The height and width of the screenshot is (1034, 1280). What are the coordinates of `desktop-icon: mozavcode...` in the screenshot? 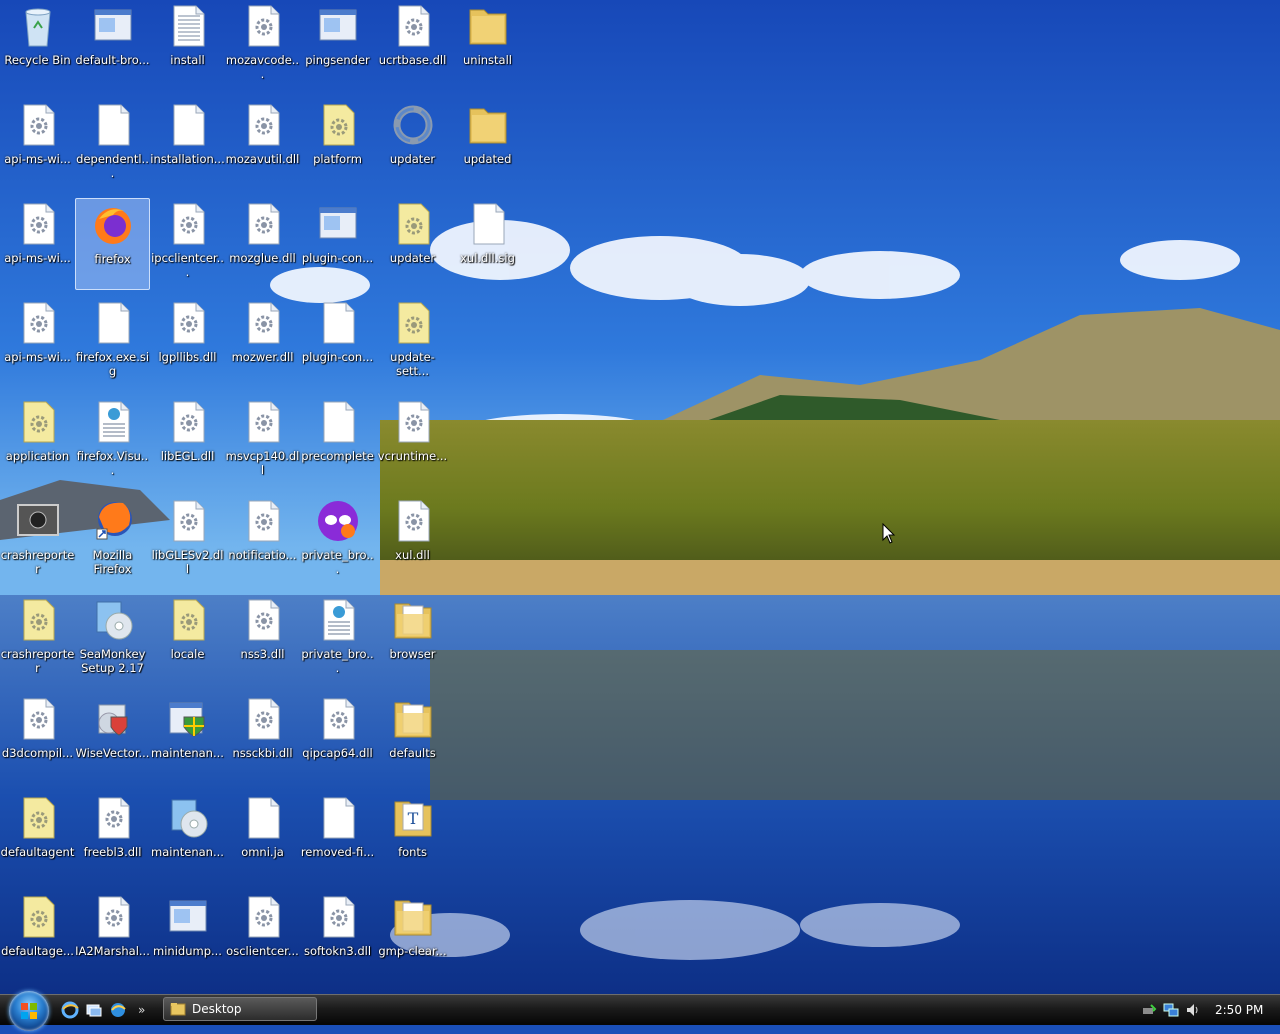 It's located at (262, 46).